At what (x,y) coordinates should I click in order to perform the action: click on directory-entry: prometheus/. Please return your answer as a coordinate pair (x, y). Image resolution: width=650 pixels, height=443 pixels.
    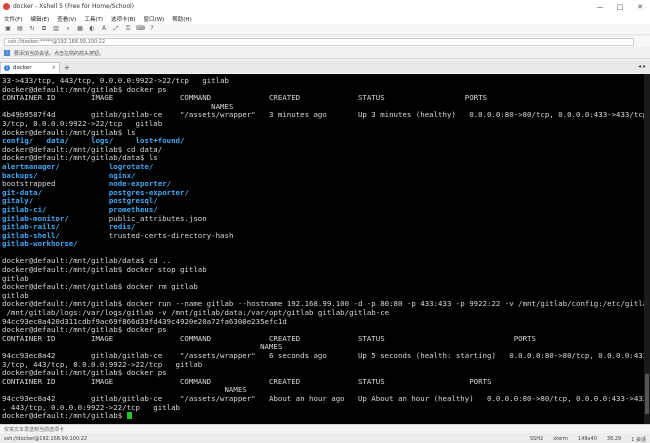
    Looking at the image, I should click on (133, 209).